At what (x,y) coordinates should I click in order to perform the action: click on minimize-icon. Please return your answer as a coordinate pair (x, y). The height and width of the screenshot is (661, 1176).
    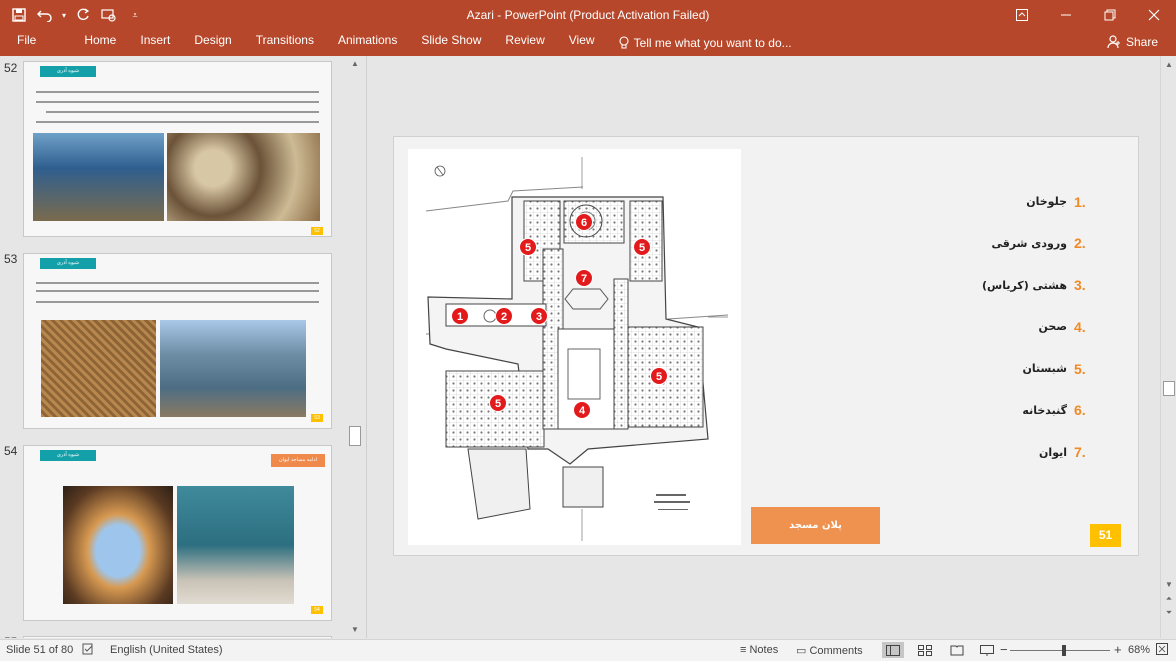
    Looking at the image, I should click on (1066, 15).